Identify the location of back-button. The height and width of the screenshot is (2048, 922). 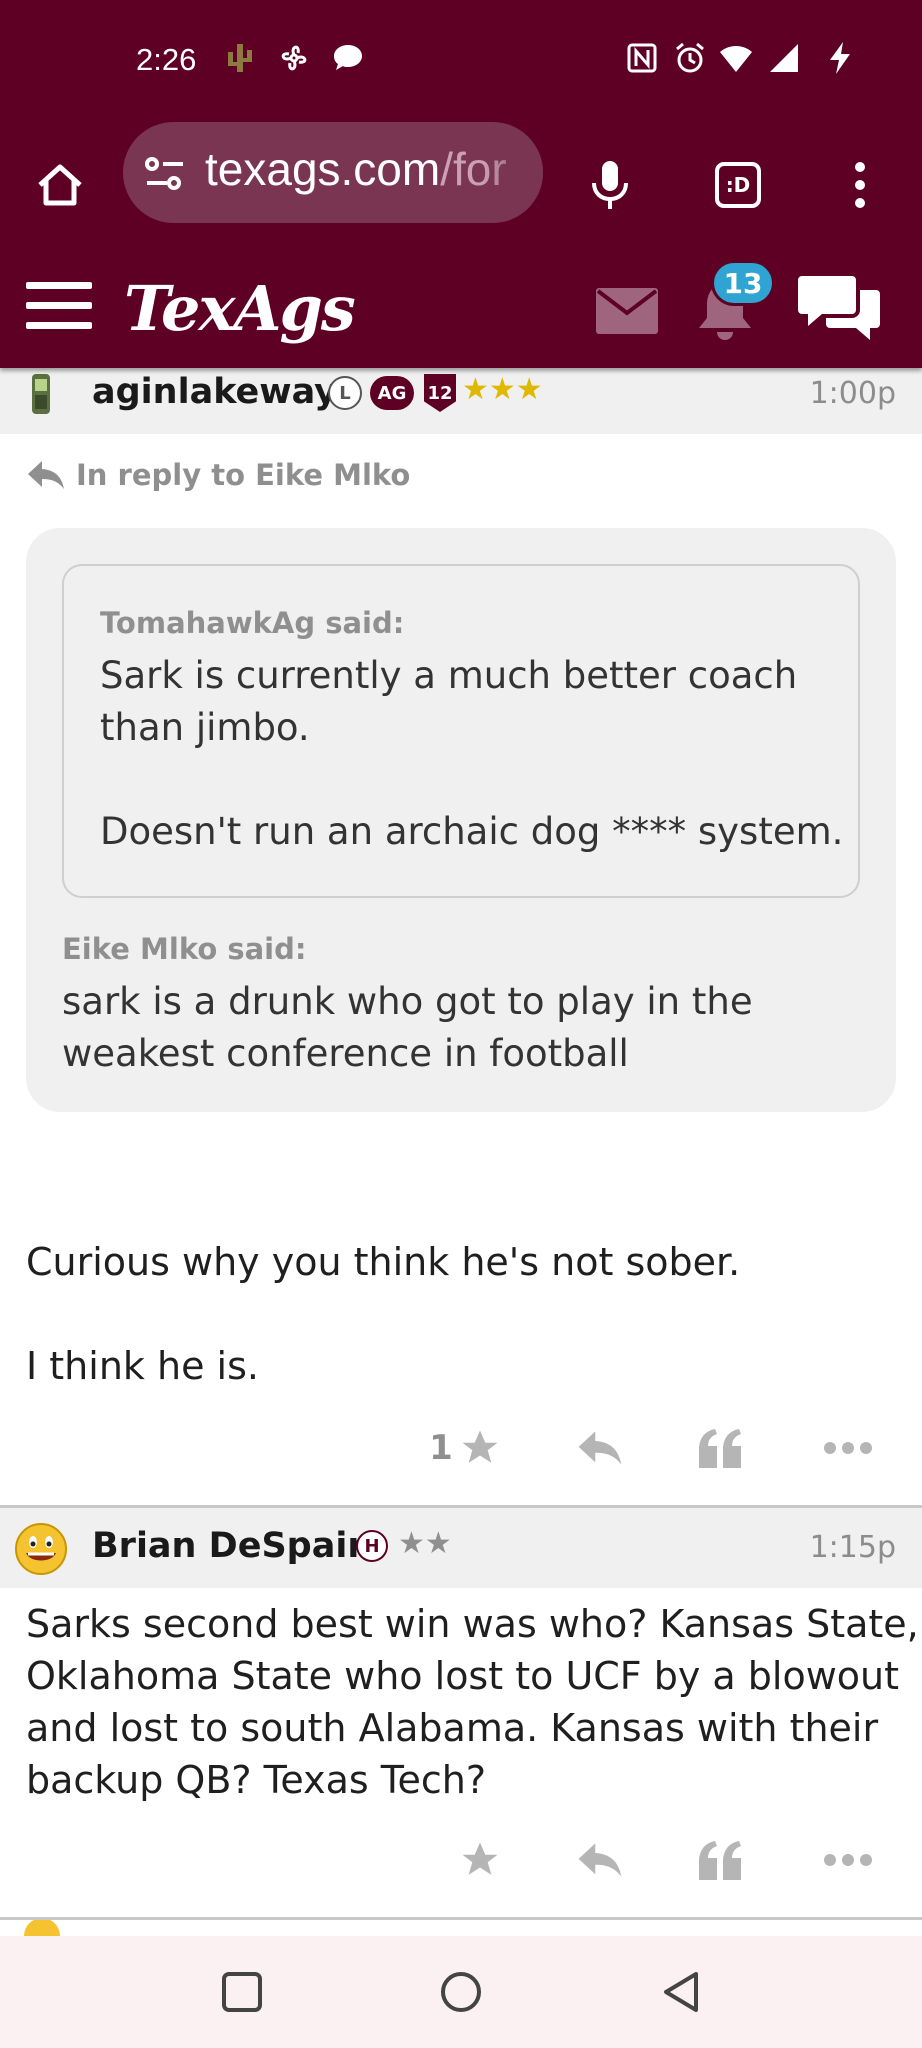
(682, 1992).